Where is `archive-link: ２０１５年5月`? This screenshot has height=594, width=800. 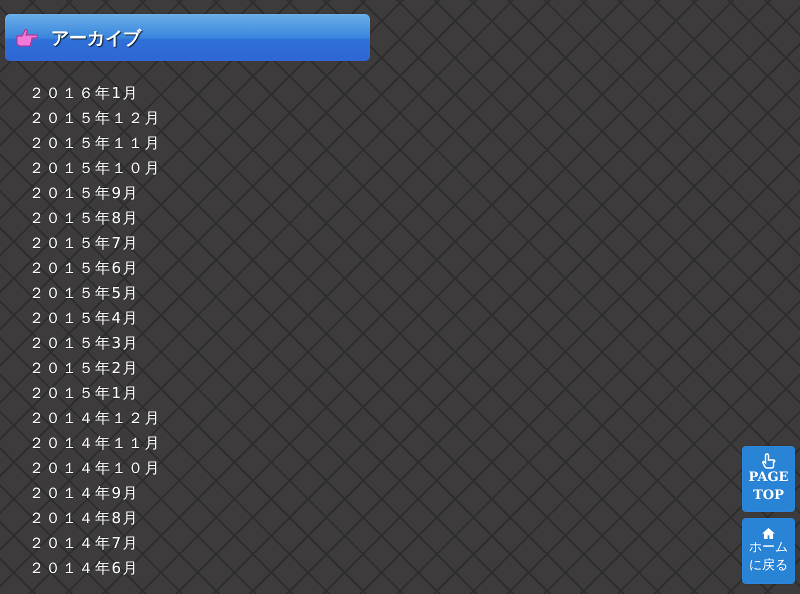 archive-link: ２０１５年5月 is located at coordinates (84, 293).